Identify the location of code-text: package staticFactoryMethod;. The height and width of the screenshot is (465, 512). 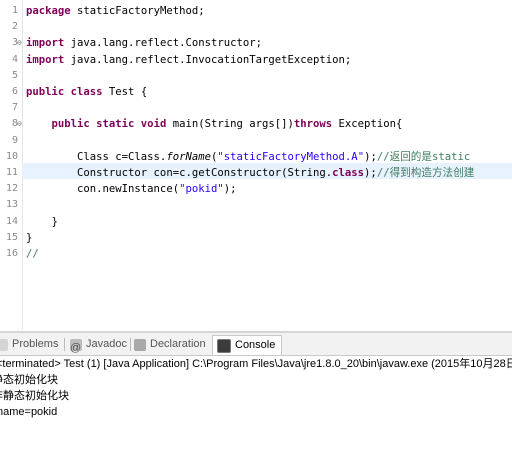
(115, 11).